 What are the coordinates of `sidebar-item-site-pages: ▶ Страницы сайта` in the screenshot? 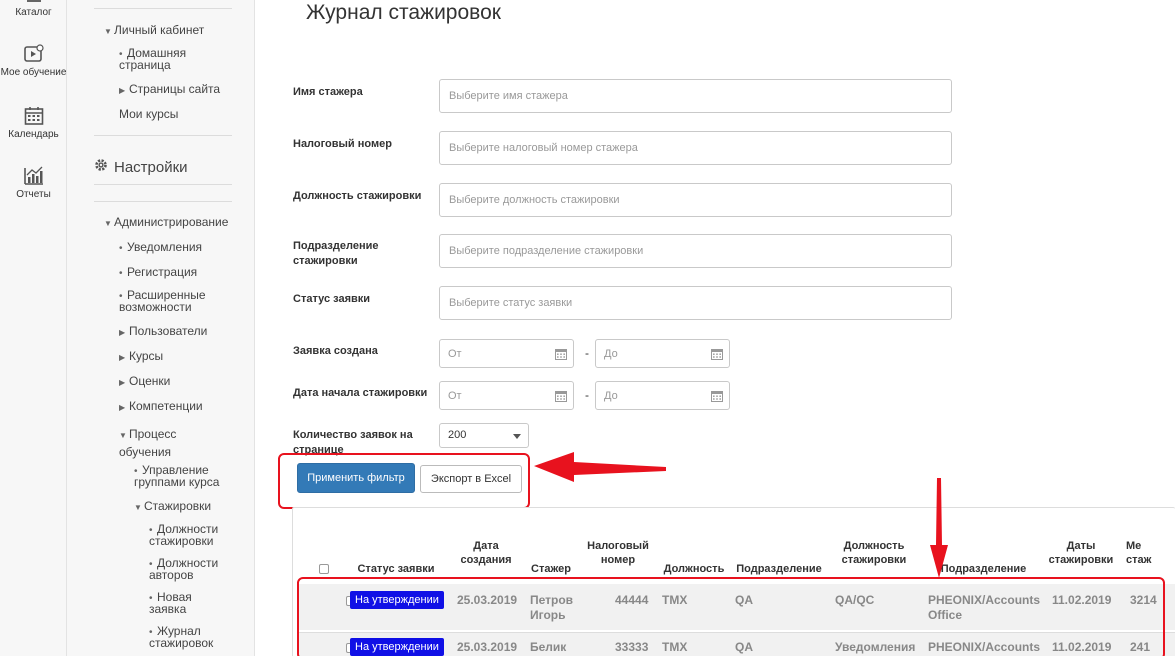 It's located at (169, 89).